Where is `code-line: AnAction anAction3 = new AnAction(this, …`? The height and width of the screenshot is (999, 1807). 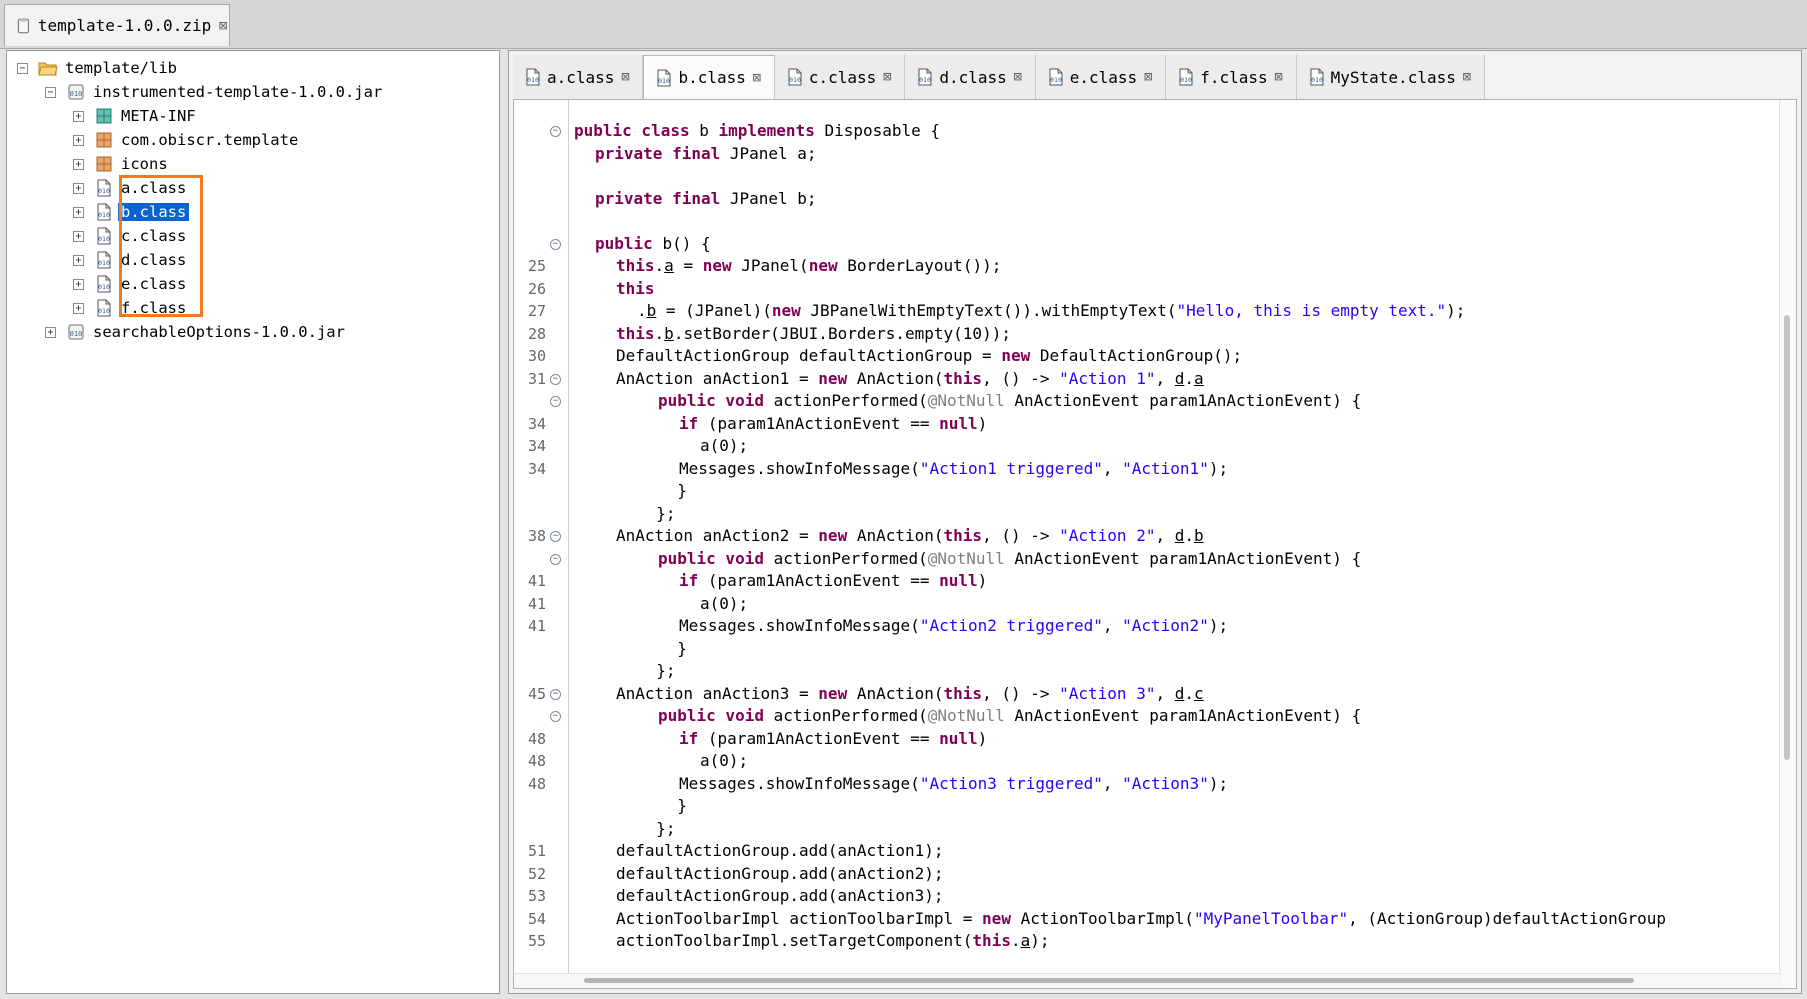
code-line: AnAction anAction3 = new AnAction(this, … is located at coordinates (910, 694).